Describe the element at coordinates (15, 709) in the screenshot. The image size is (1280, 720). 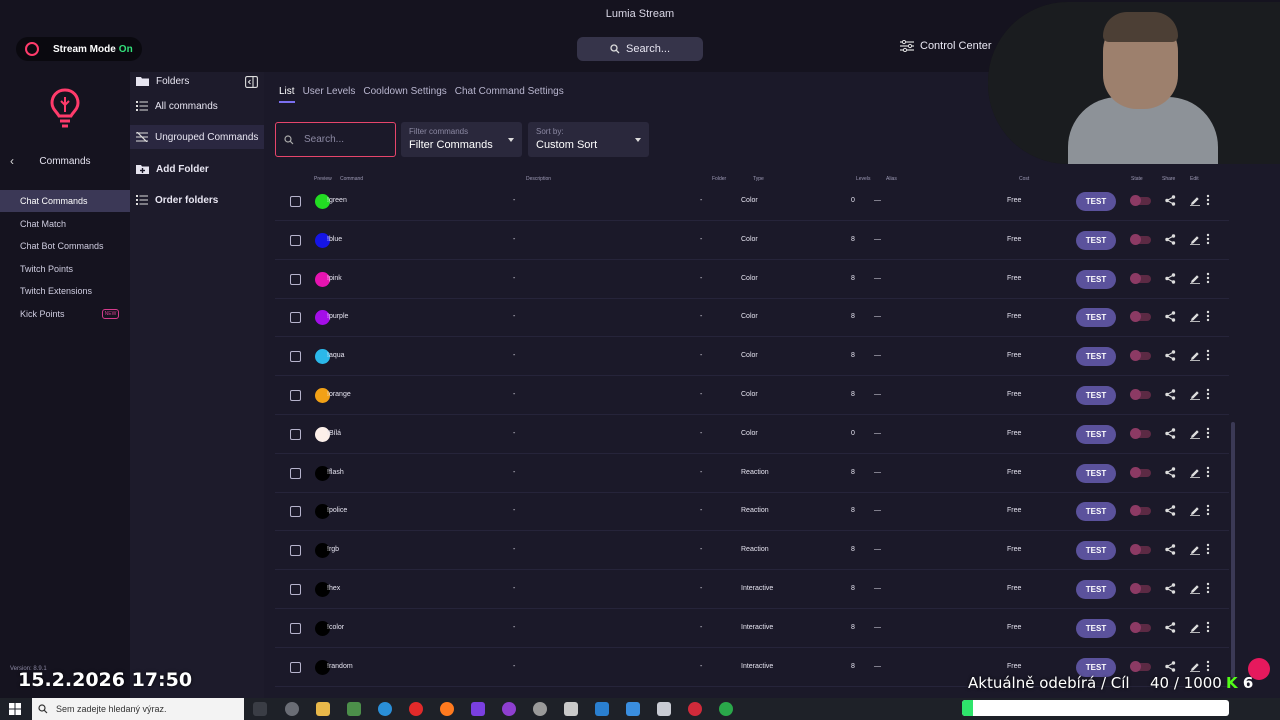
I see `windows-start-icon` at that location.